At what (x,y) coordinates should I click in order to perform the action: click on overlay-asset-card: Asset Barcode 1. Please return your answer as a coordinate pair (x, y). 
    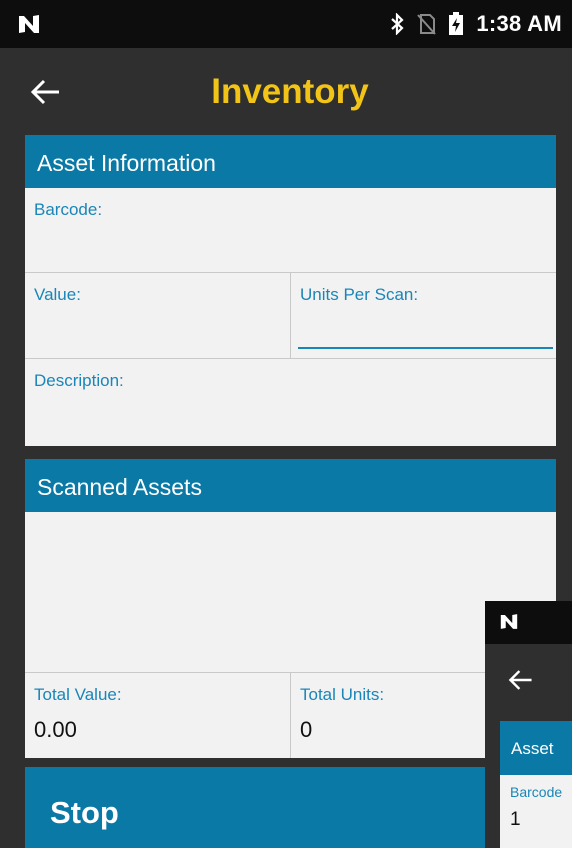
    Looking at the image, I should click on (536, 784).